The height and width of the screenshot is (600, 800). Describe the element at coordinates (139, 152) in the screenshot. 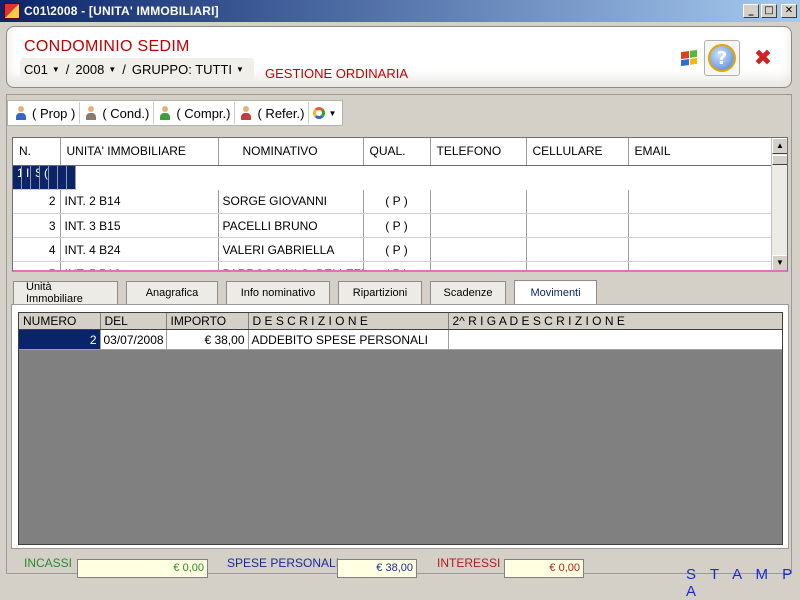

I see `col-unit: UNITA' IMMOBILIARE` at that location.